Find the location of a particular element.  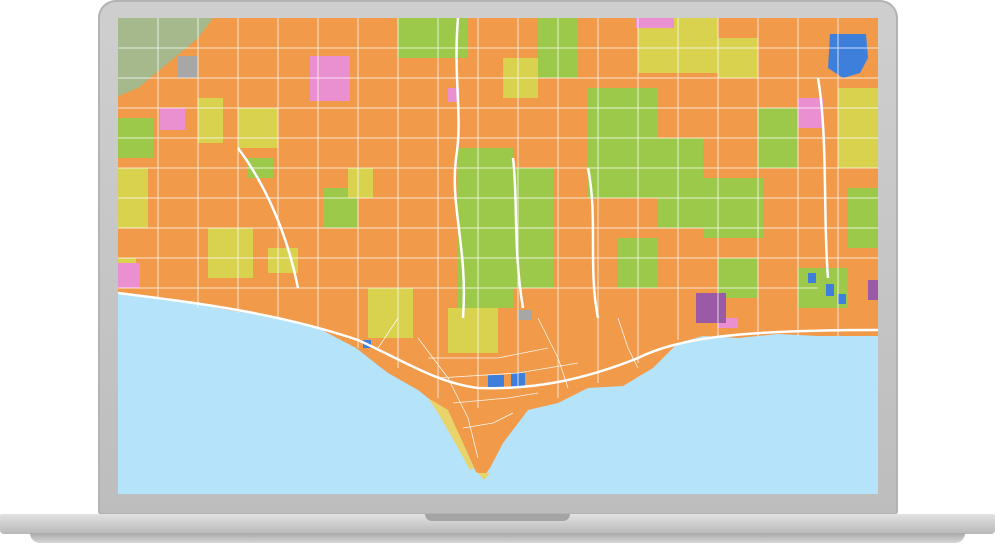

laptop-notch is located at coordinates (497, 517).